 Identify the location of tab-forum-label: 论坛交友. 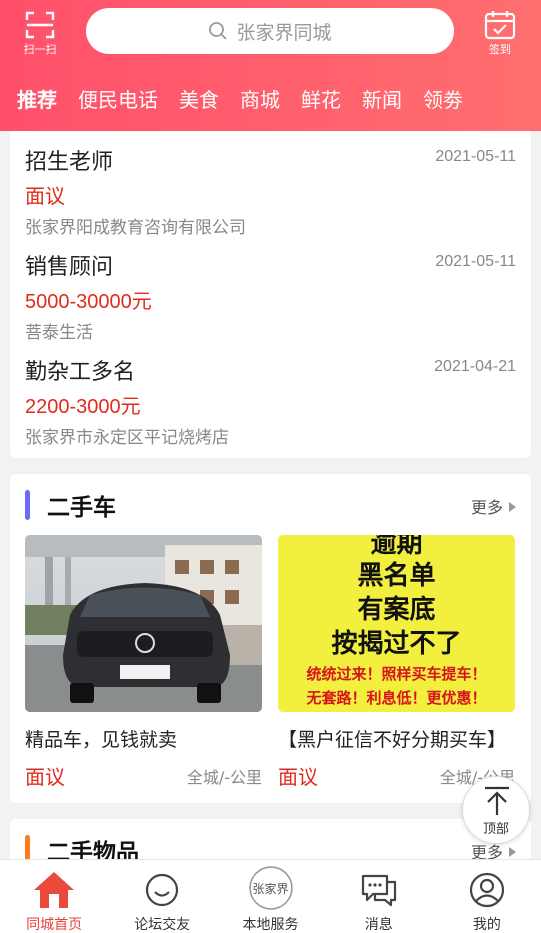
(162, 925).